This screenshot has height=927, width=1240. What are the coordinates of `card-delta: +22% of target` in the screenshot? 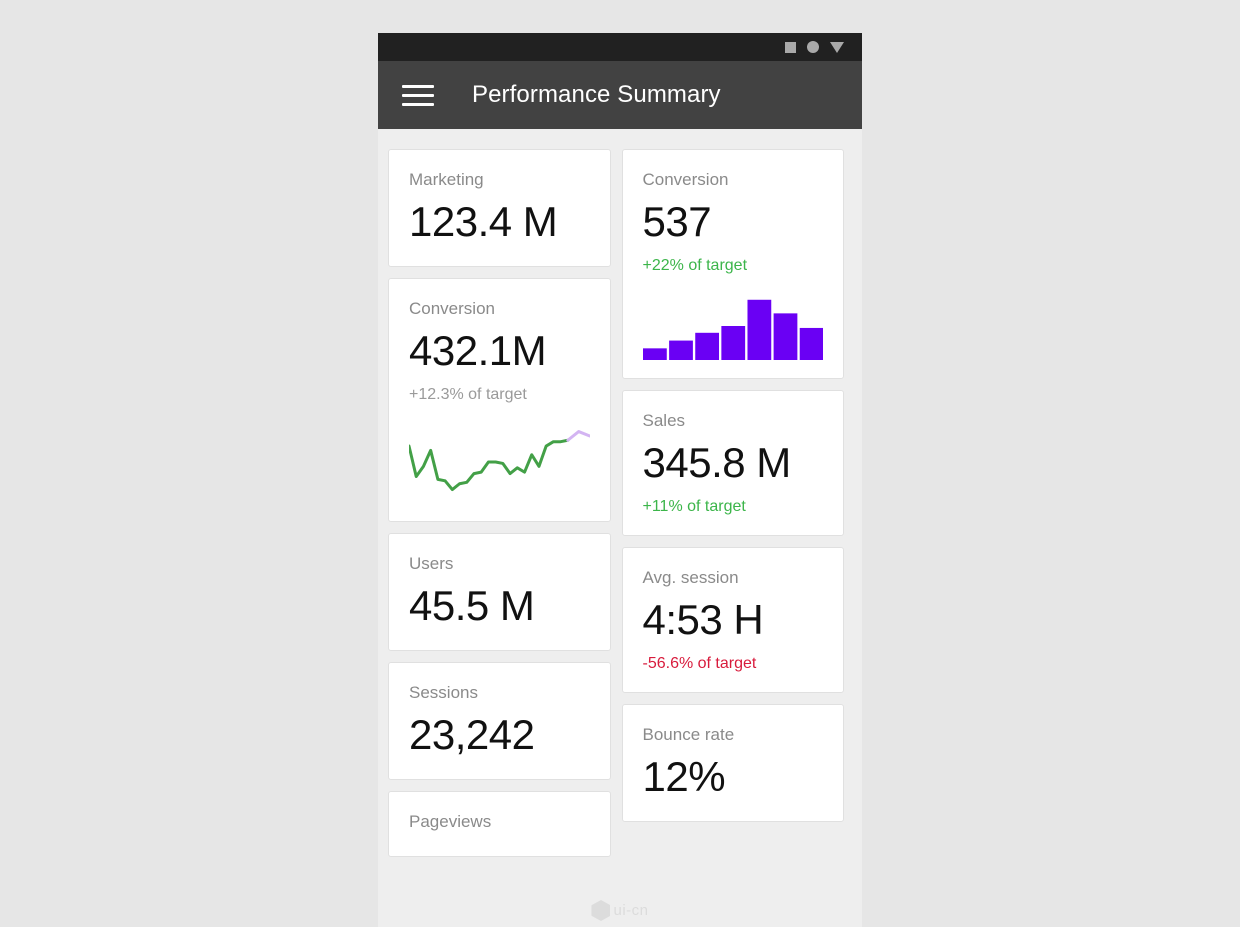 It's located at (695, 265).